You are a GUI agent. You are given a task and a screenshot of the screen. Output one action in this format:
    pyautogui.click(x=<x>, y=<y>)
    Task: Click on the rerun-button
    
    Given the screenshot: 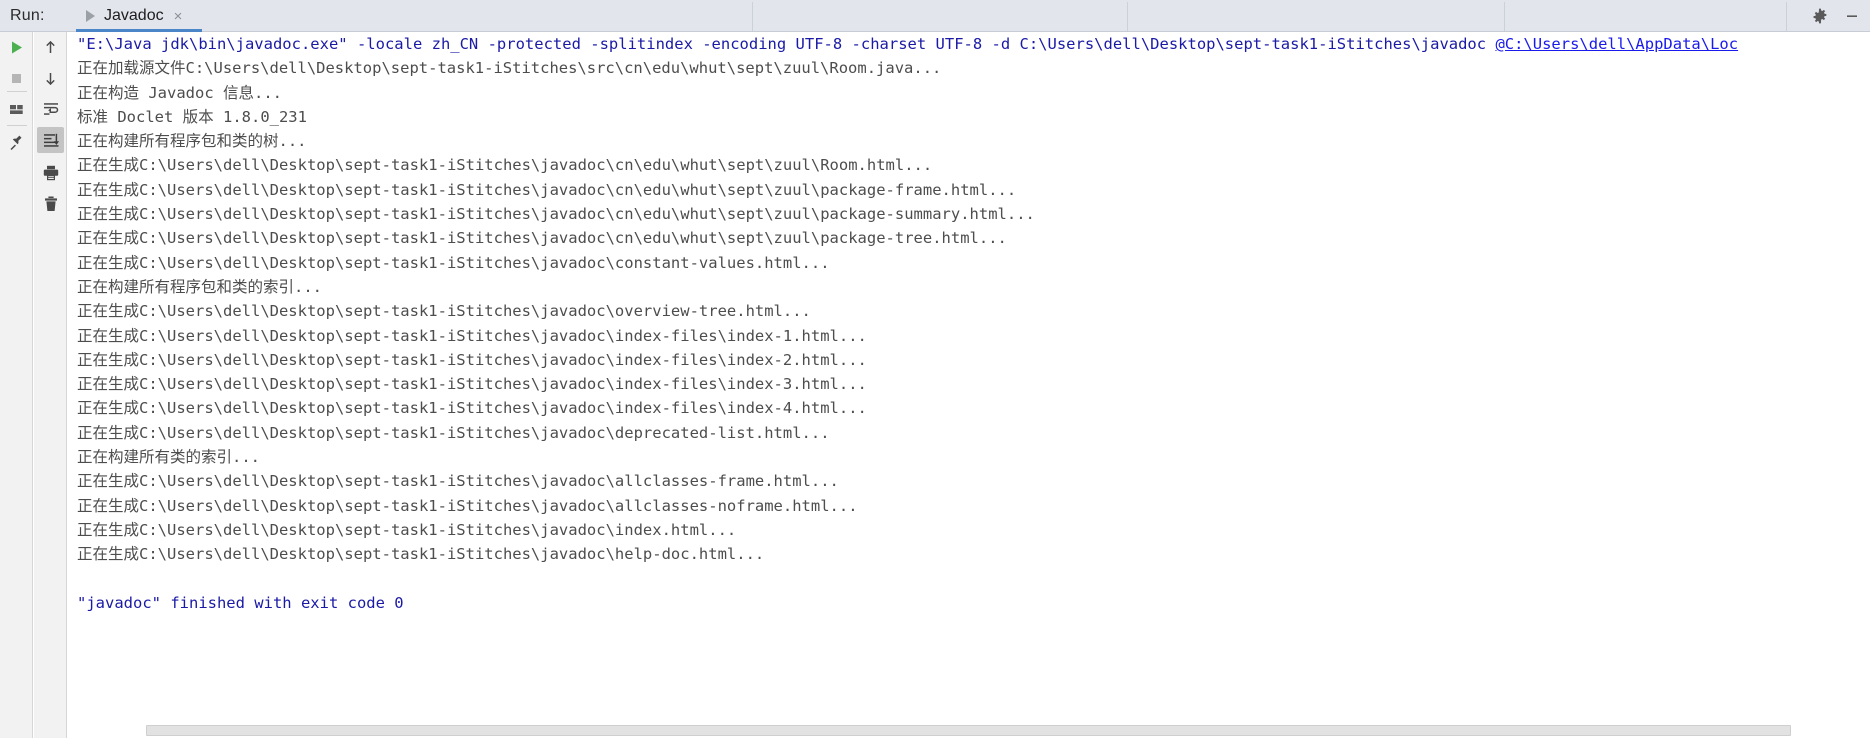 What is the action you would take?
    pyautogui.click(x=16, y=47)
    